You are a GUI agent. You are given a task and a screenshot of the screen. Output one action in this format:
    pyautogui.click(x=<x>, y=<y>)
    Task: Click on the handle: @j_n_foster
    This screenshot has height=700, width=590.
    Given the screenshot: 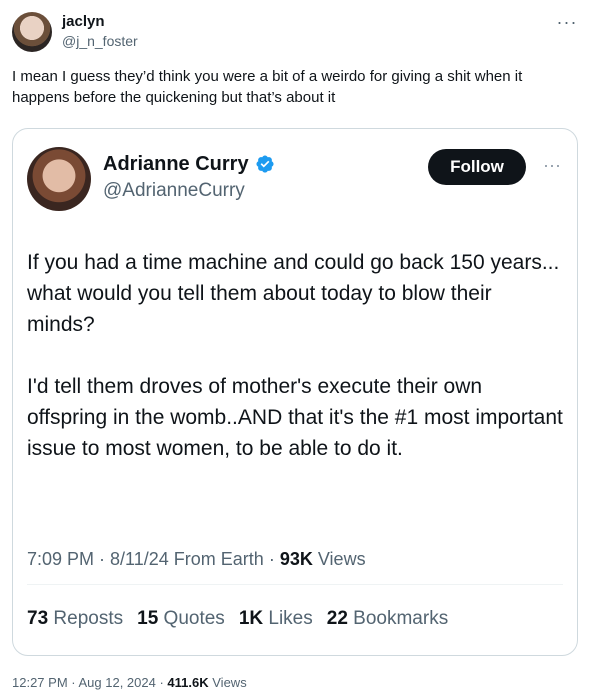 What is the action you would take?
    pyautogui.click(x=100, y=41)
    